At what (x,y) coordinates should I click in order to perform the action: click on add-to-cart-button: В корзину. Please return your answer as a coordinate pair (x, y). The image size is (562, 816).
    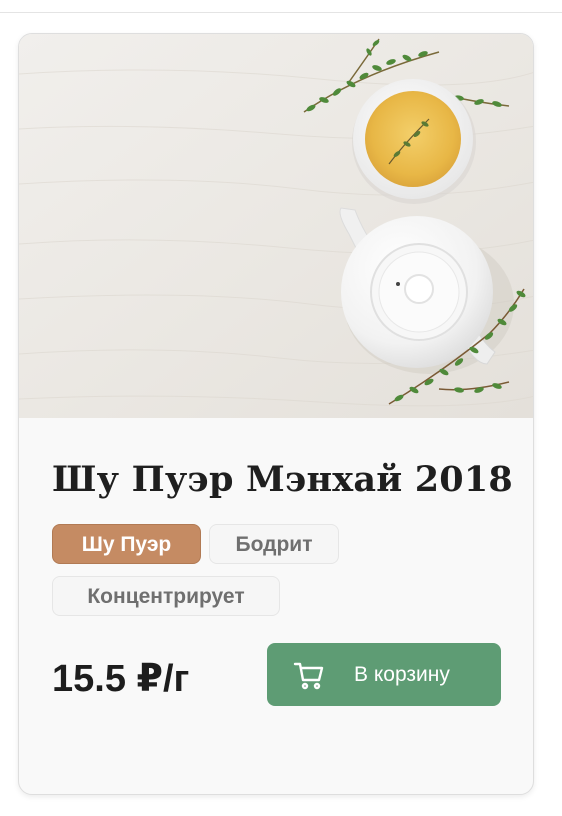
    Looking at the image, I should click on (384, 674).